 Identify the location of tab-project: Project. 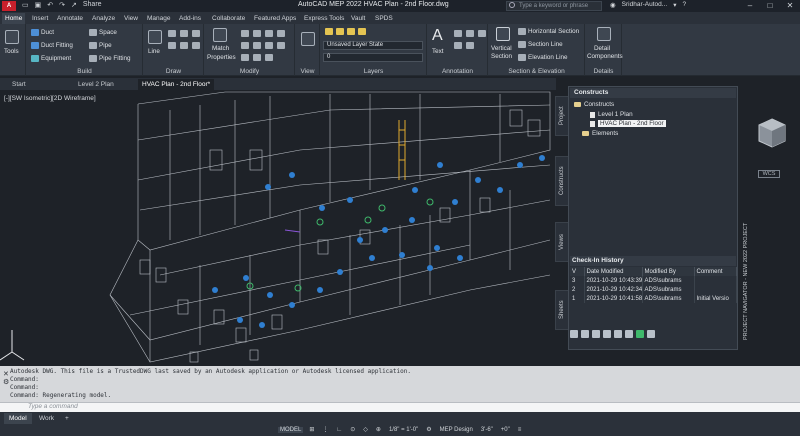
(562, 116).